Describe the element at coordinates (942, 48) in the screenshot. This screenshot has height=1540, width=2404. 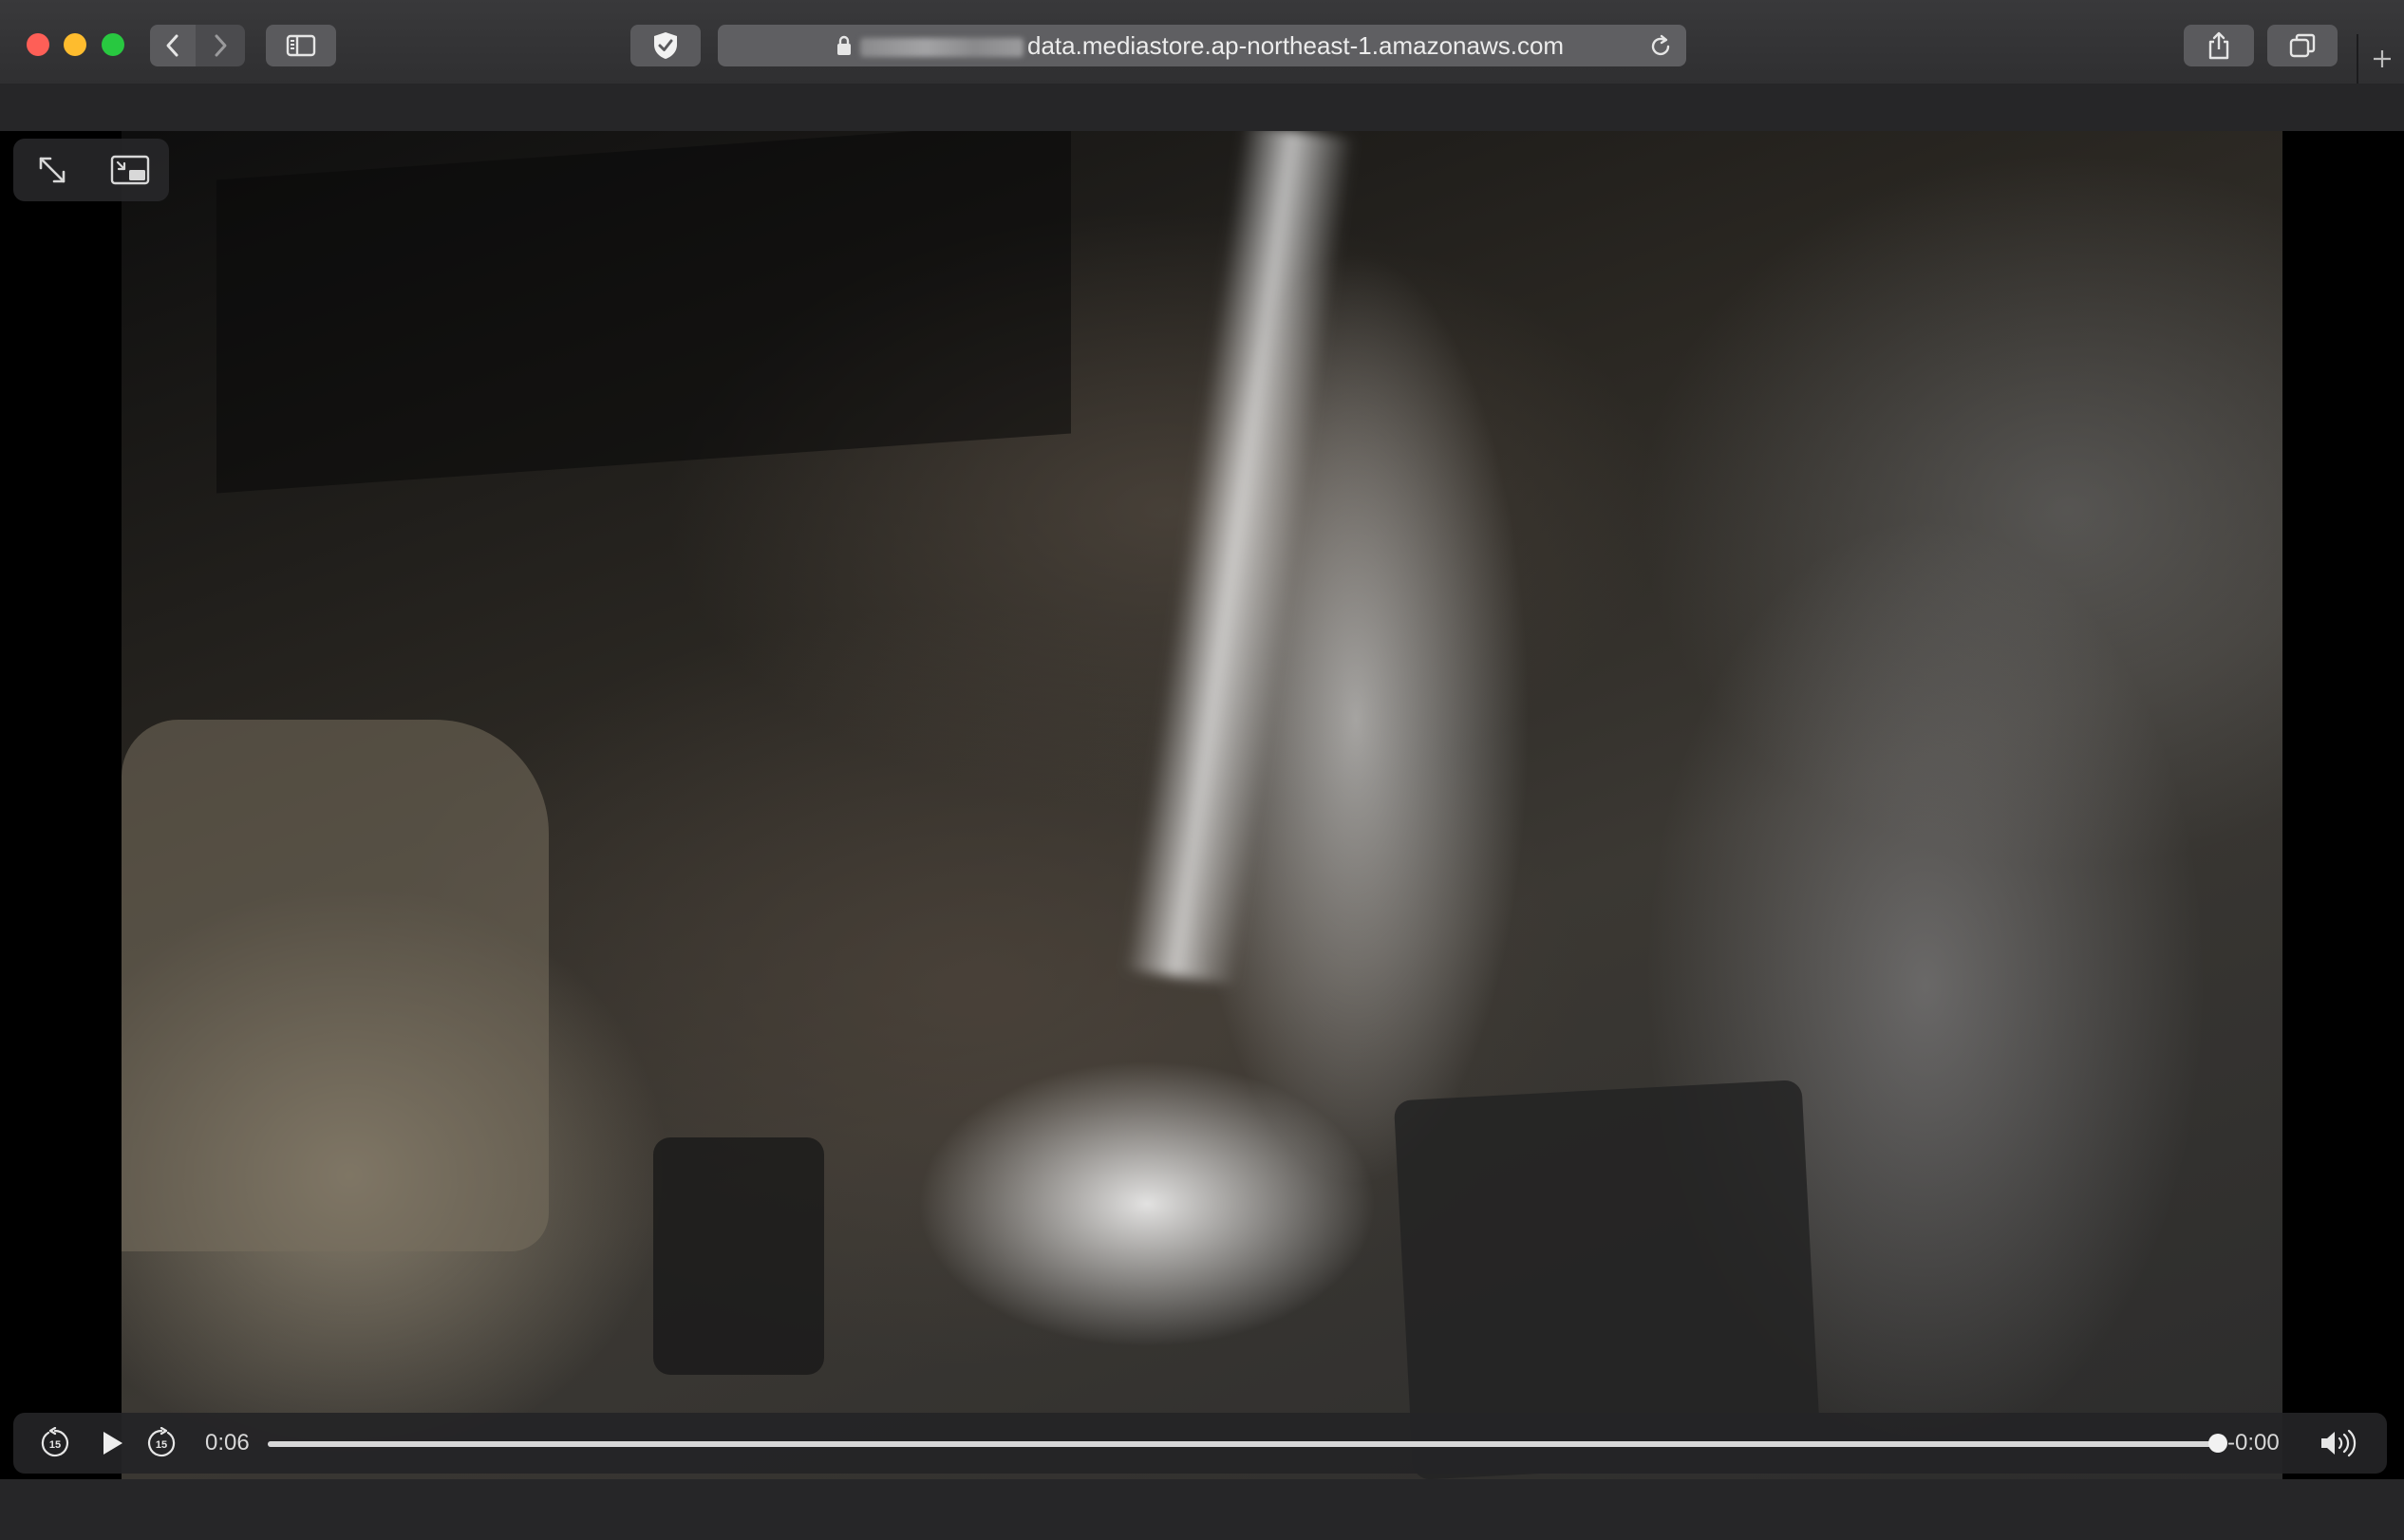
I see `redacted-url-prefix` at that location.